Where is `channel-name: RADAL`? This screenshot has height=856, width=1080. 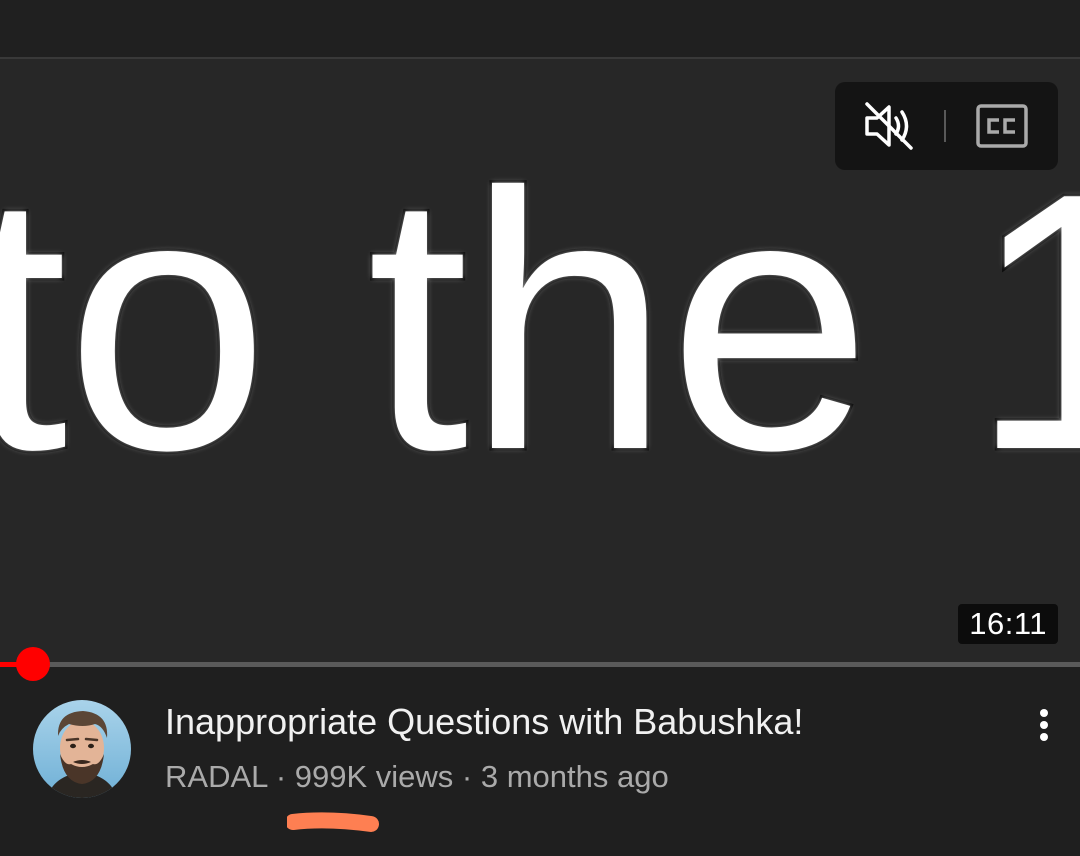 channel-name: RADAL is located at coordinates (216, 776).